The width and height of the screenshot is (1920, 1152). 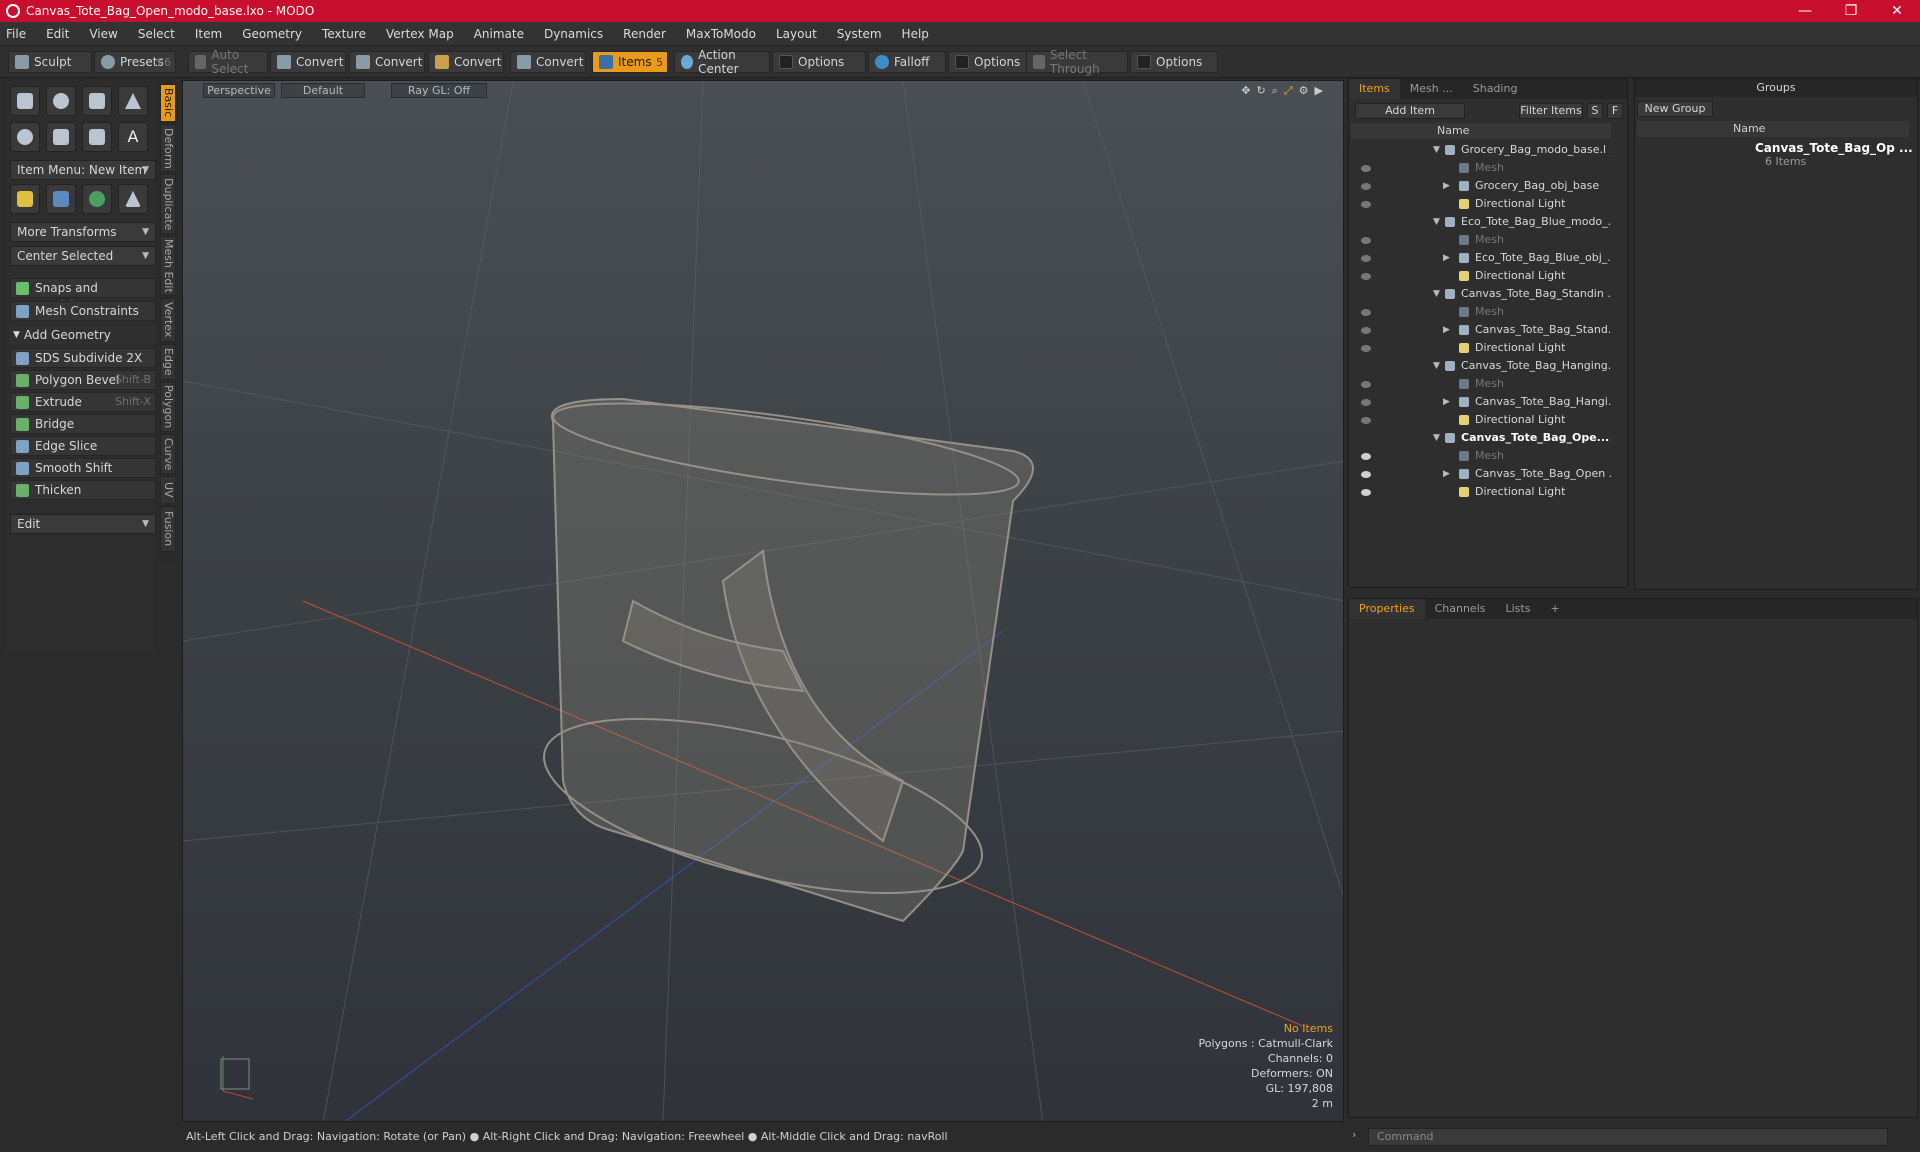 What do you see at coordinates (1897, 11) in the screenshot?
I see `close-button: ✕` at bounding box center [1897, 11].